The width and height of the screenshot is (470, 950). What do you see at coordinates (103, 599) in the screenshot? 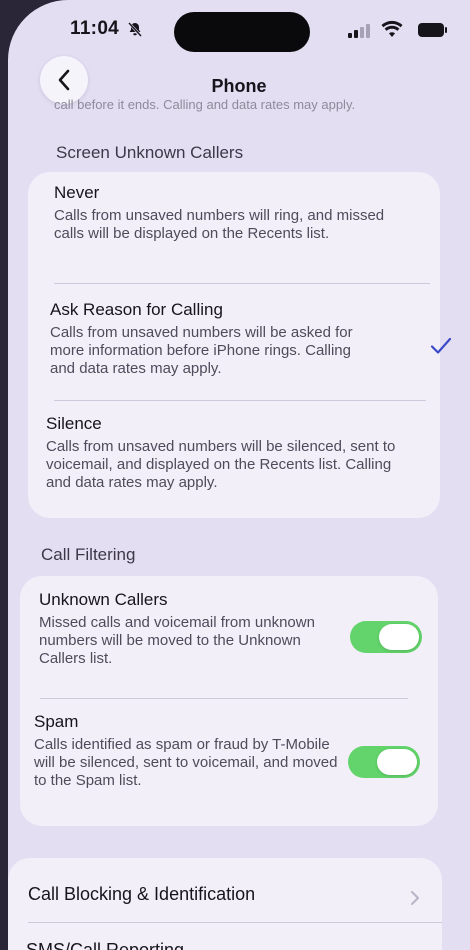
I see `filter-title: Unknown Callers` at bounding box center [103, 599].